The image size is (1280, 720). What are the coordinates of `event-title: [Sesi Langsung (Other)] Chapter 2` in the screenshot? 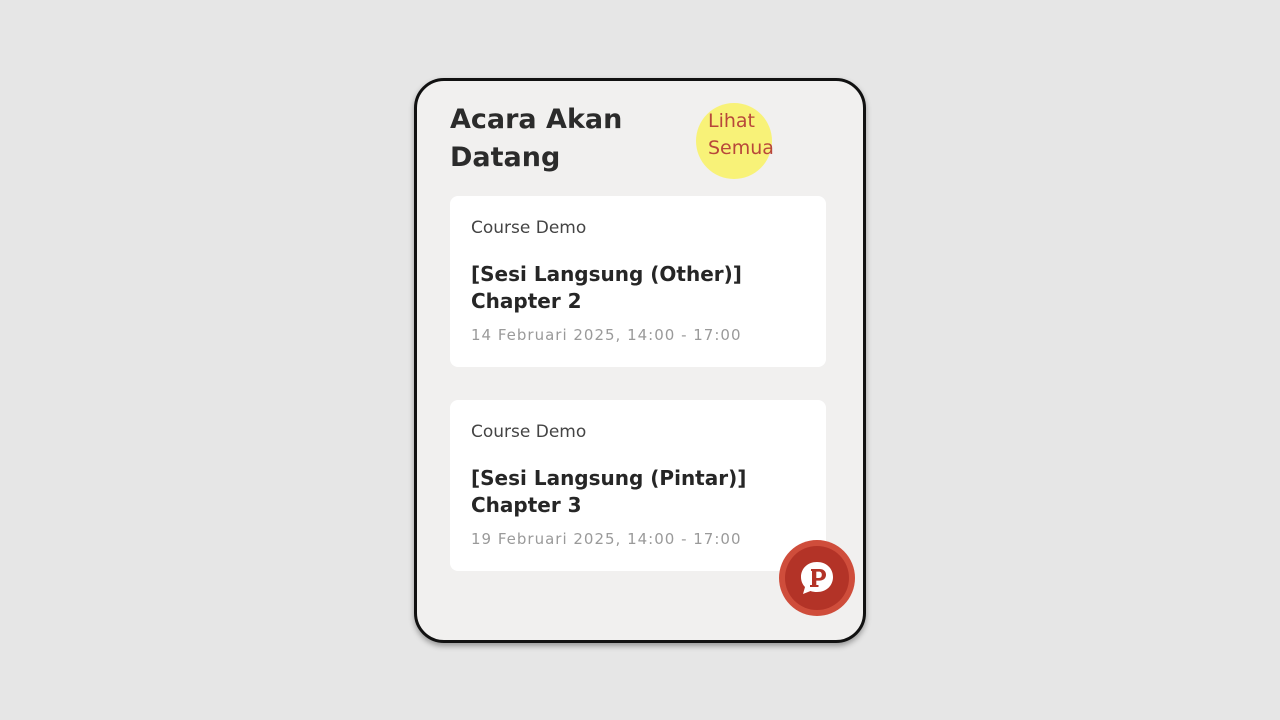 It's located at (606, 287).